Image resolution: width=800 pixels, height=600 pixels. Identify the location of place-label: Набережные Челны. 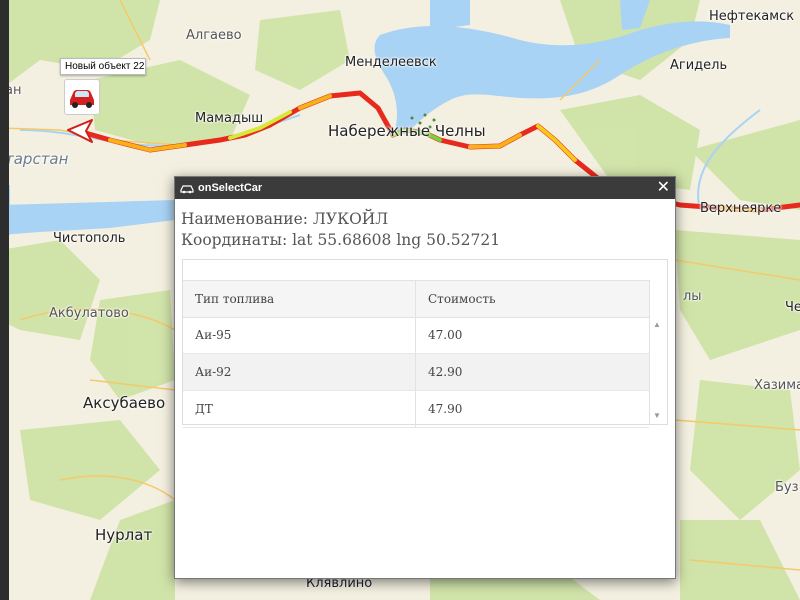
(407, 131).